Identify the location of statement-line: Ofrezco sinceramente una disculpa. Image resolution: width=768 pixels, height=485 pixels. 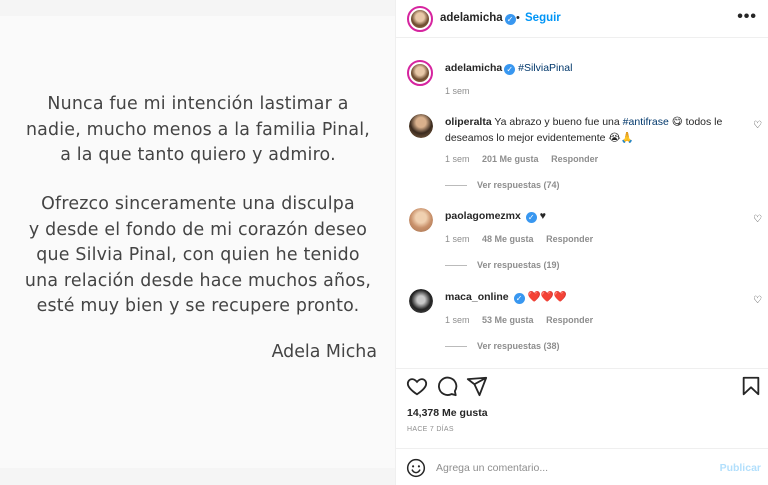
(198, 204).